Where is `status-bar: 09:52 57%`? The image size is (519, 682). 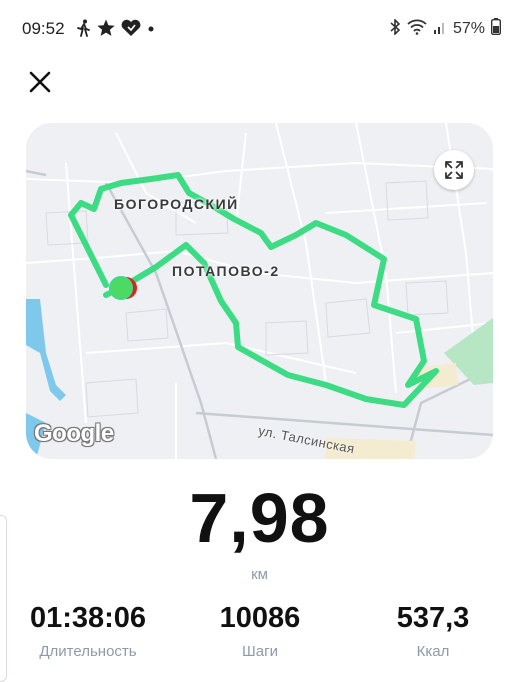
status-bar: 09:52 57% is located at coordinates (259, 29).